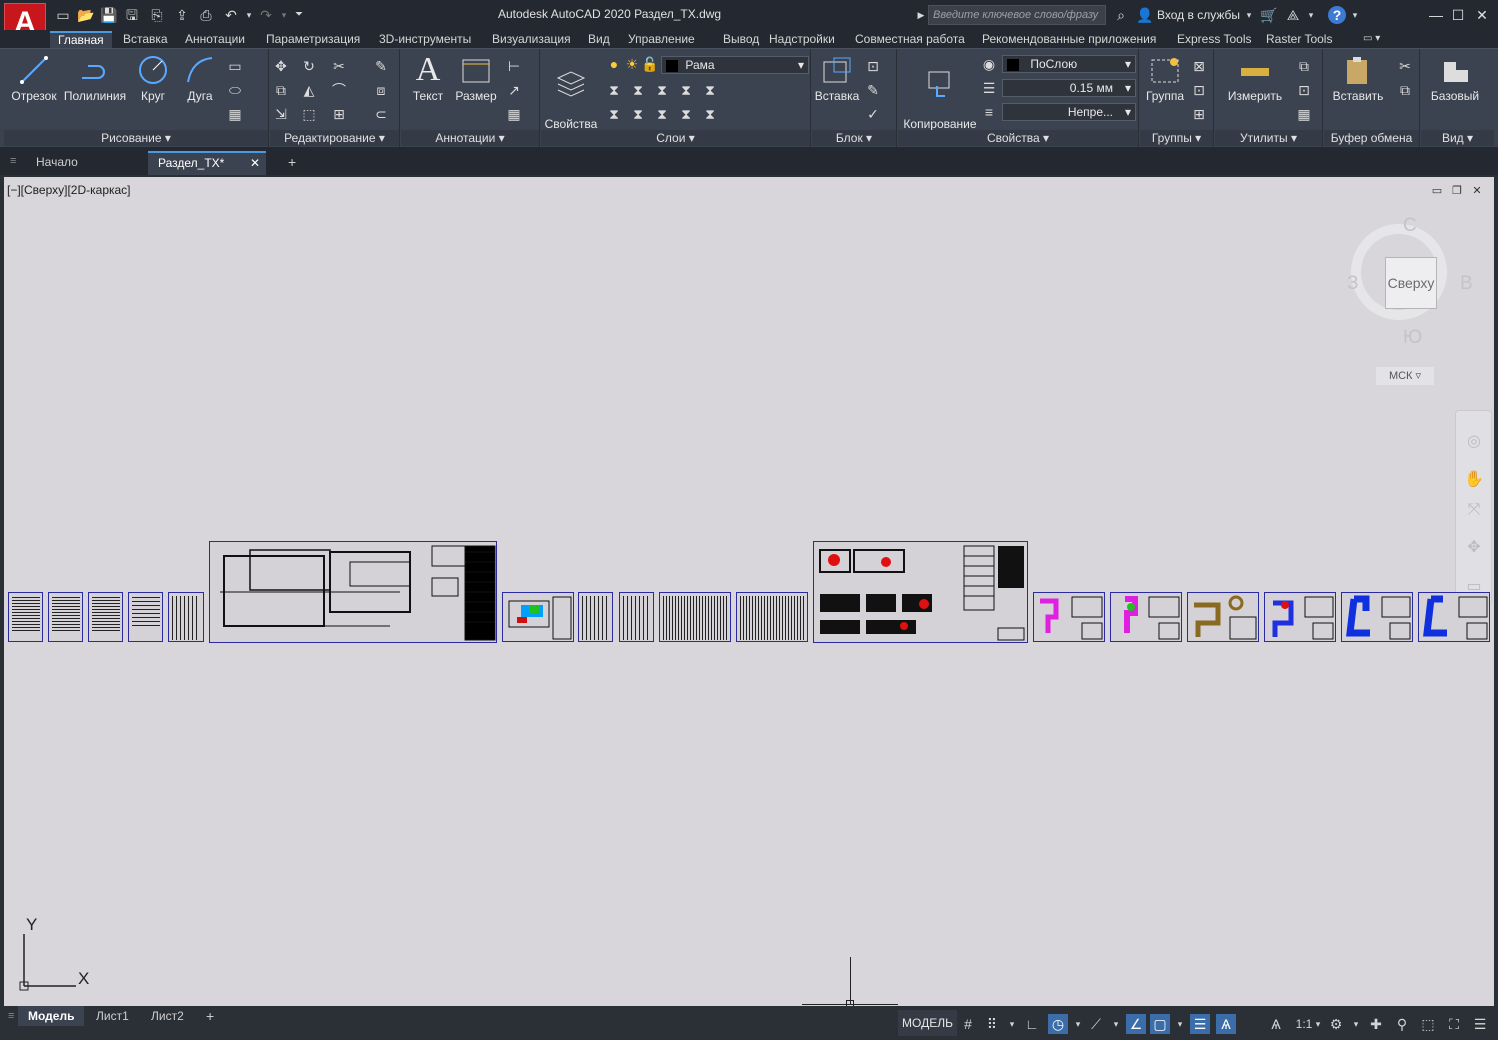 This screenshot has width=1498, height=1040. Describe the element at coordinates (1165, 78) in the screenshot. I see `group-button: Группа` at that location.